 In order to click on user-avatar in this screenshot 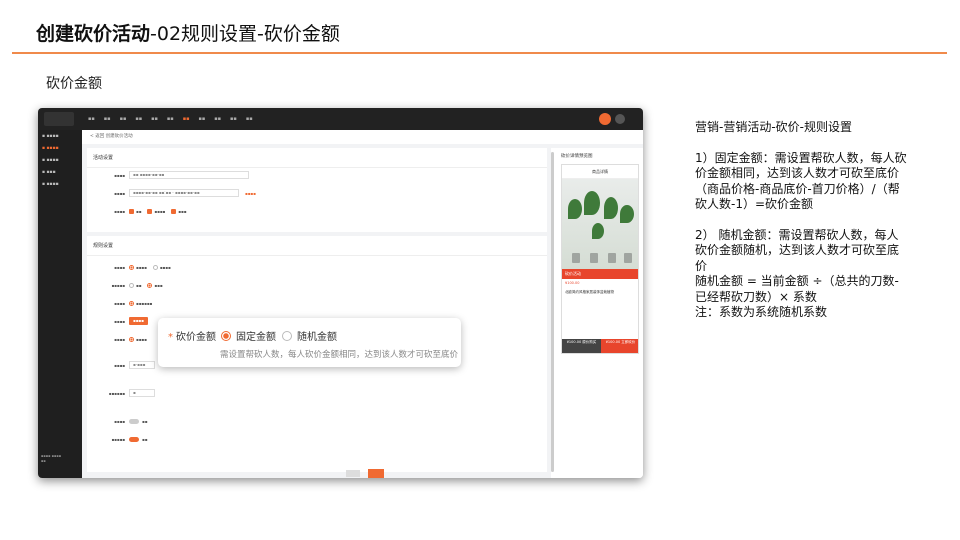, I will do `click(605, 119)`.